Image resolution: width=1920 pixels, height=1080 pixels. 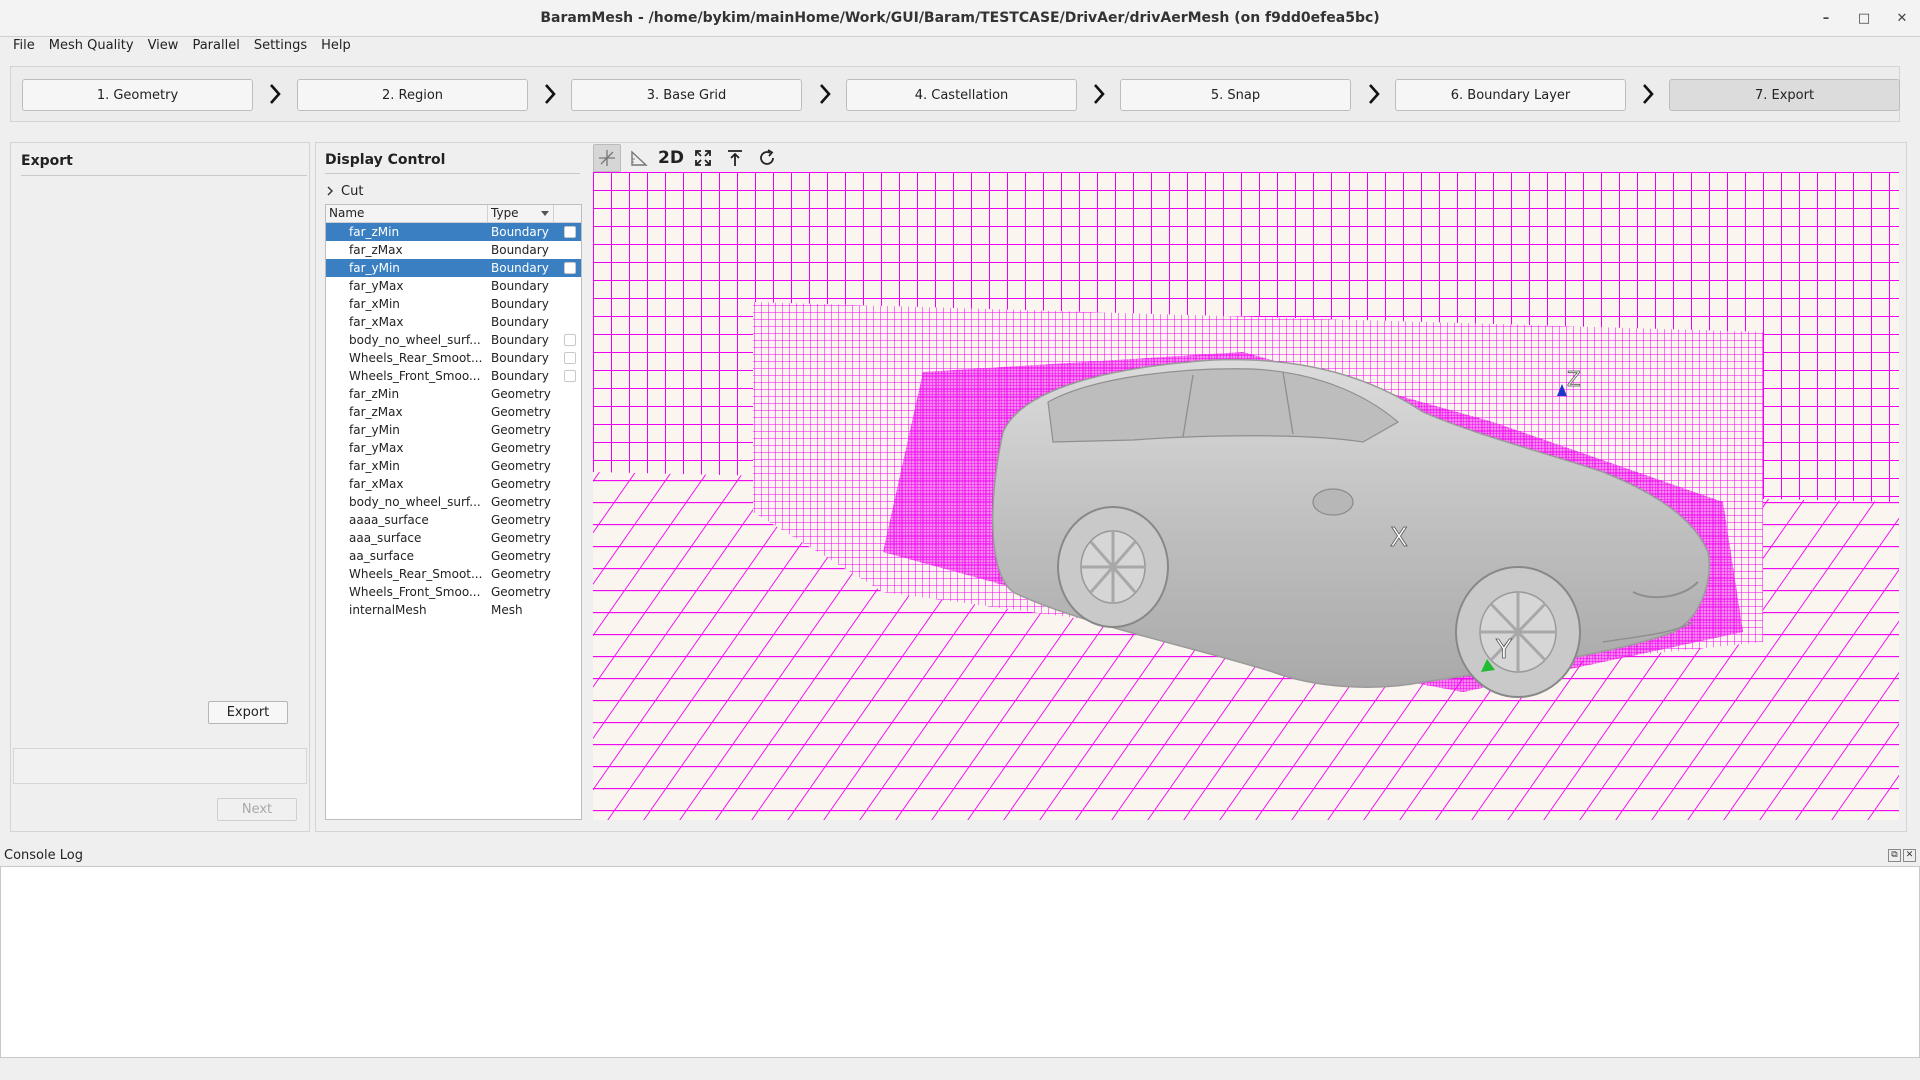 What do you see at coordinates (1826, 18) in the screenshot?
I see `minimize-button: –` at bounding box center [1826, 18].